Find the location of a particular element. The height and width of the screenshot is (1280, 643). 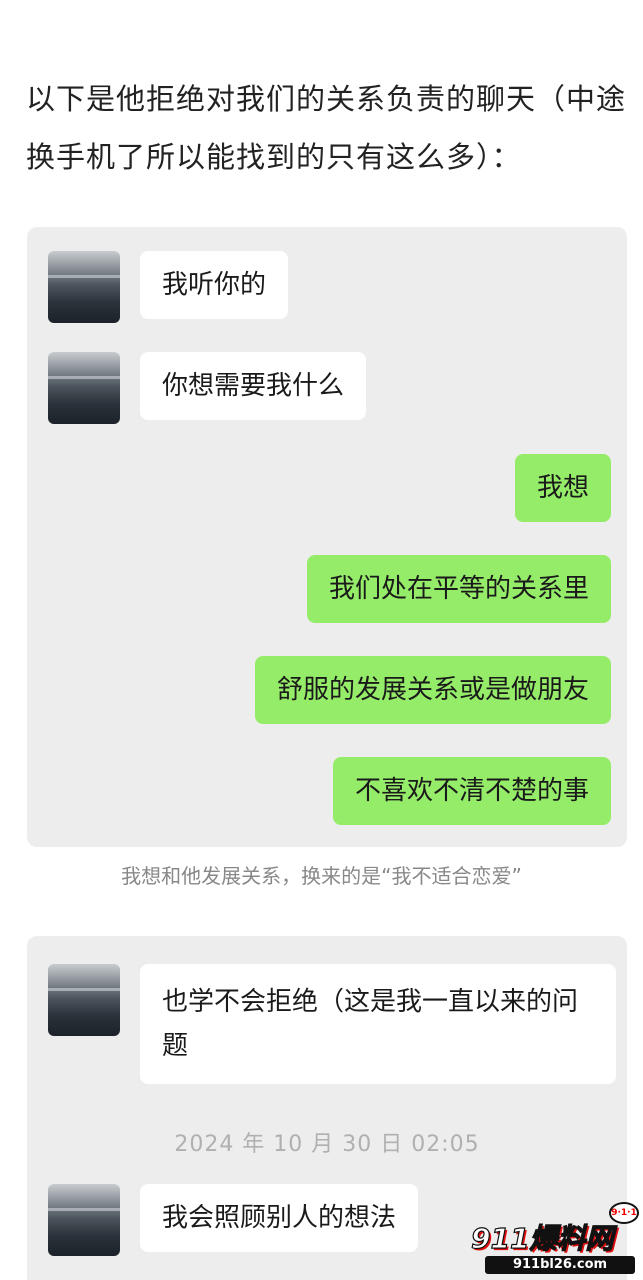

outgoing-message: 舒服的发展关系或是做朋友 is located at coordinates (432, 690).